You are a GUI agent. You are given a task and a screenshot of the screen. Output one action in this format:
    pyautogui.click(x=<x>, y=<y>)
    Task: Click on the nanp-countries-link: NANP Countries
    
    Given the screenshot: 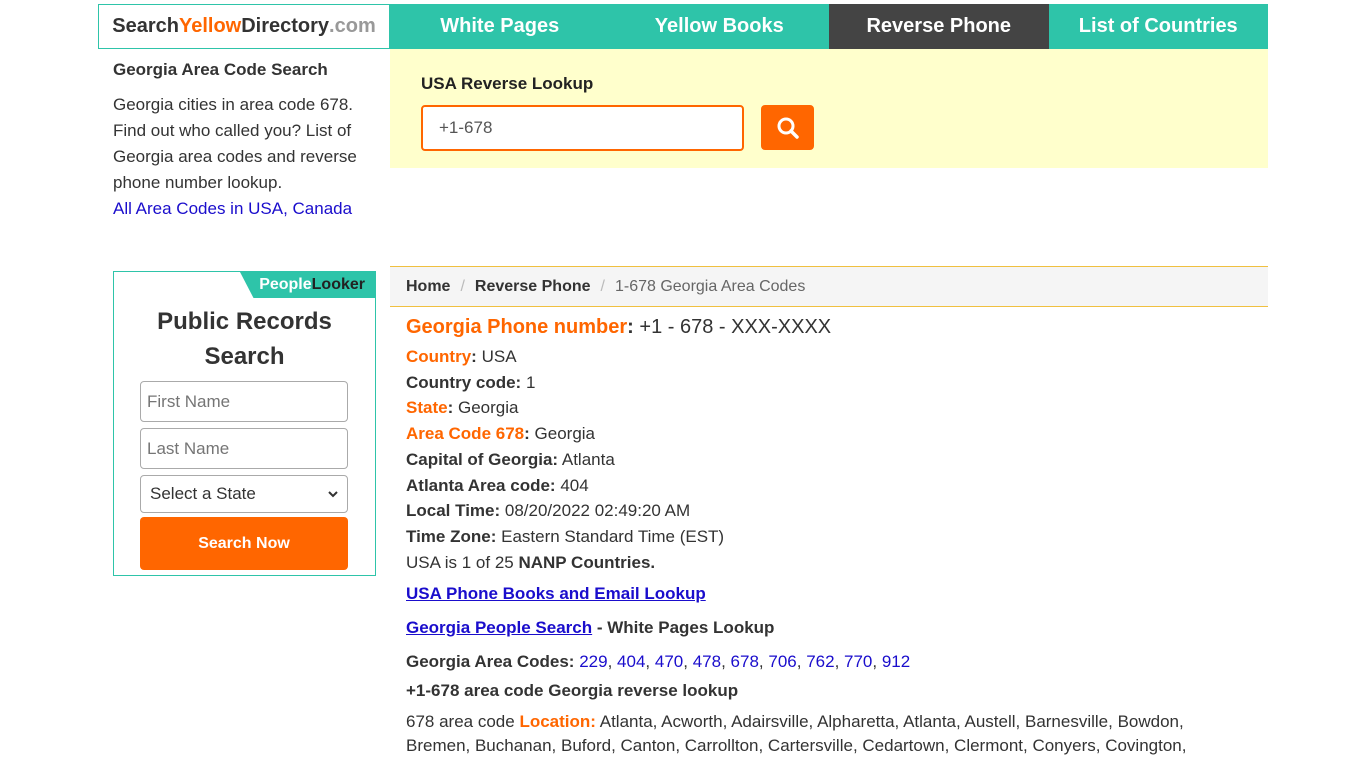 What is the action you would take?
    pyautogui.click(x=584, y=562)
    